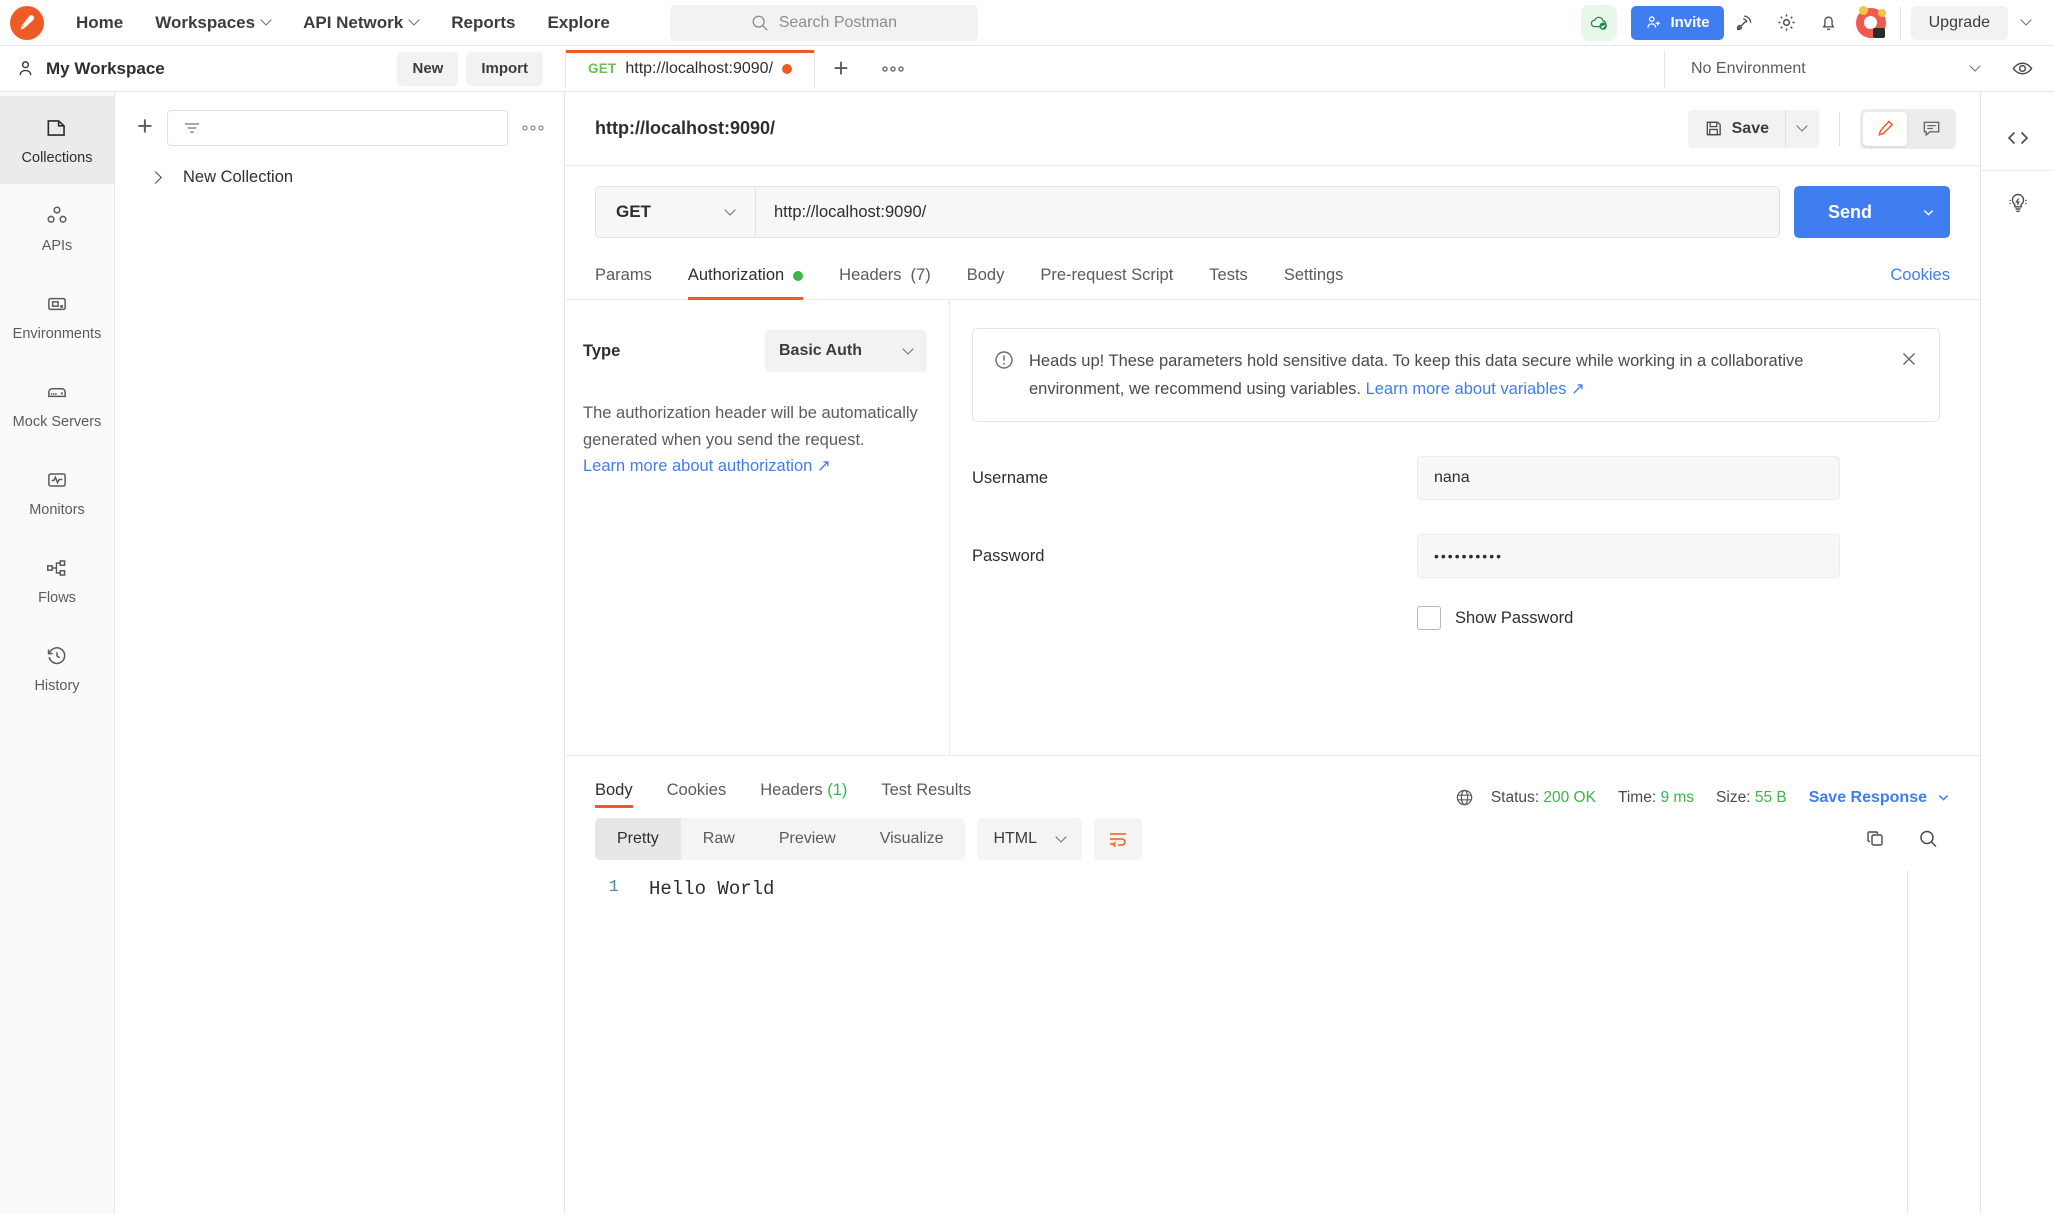 The width and height of the screenshot is (2054, 1214). I want to click on list-item: New Collection, so click(339, 166).